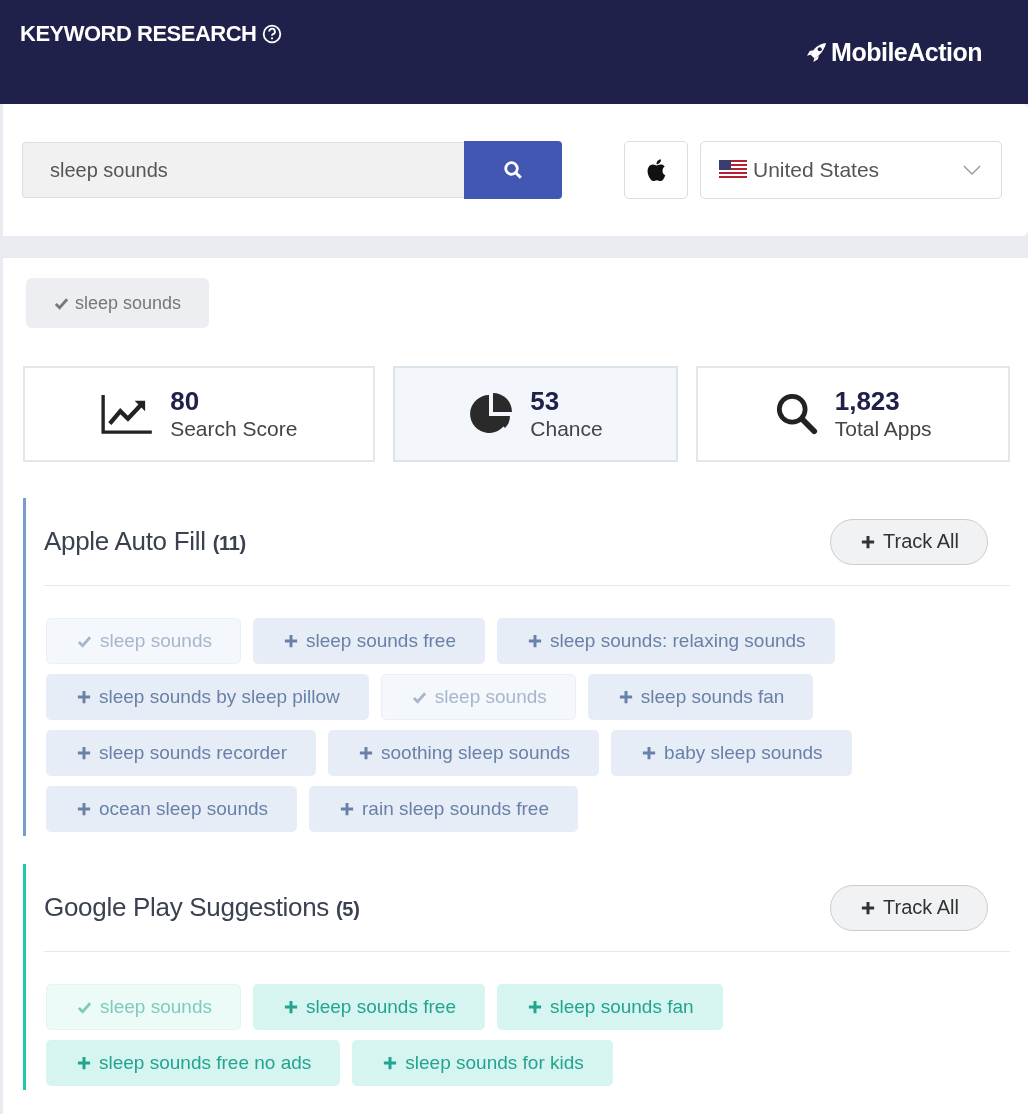 The width and height of the screenshot is (1028, 1114). Describe the element at coordinates (185, 401) in the screenshot. I see `stat-value: 80` at that location.